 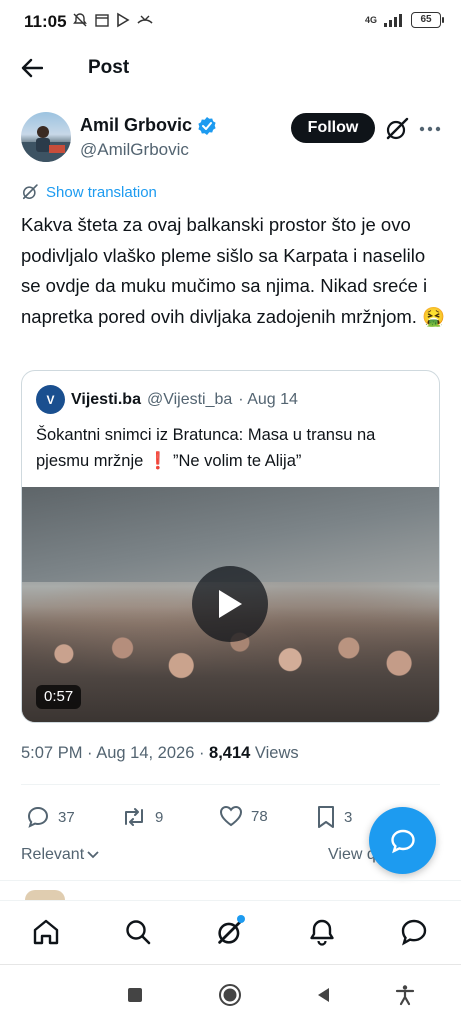 What do you see at coordinates (159, 817) in the screenshot?
I see `repost-count: 9` at bounding box center [159, 817].